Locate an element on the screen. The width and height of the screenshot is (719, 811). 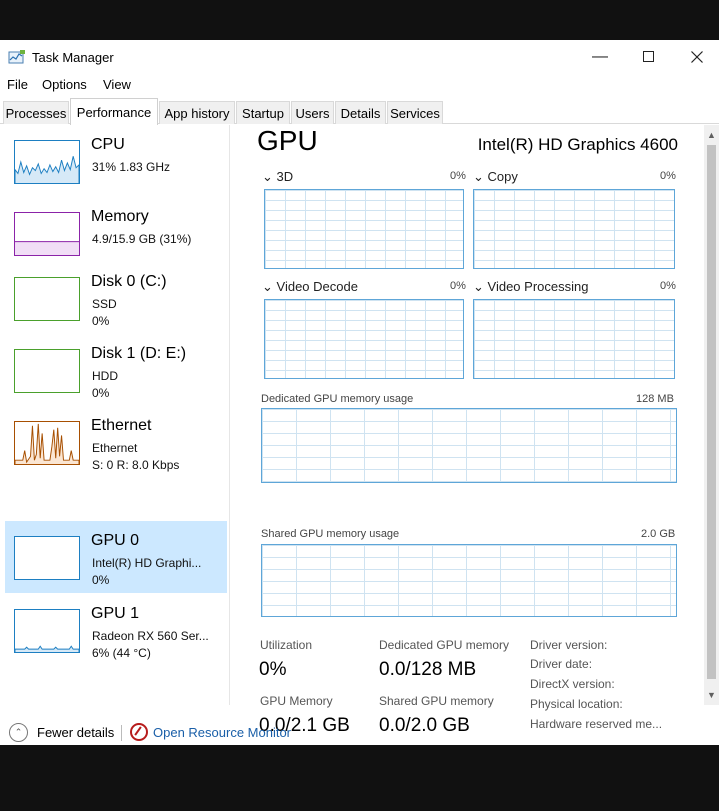
engine-copy-label: ⌄ Copy is located at coordinates (495, 177).